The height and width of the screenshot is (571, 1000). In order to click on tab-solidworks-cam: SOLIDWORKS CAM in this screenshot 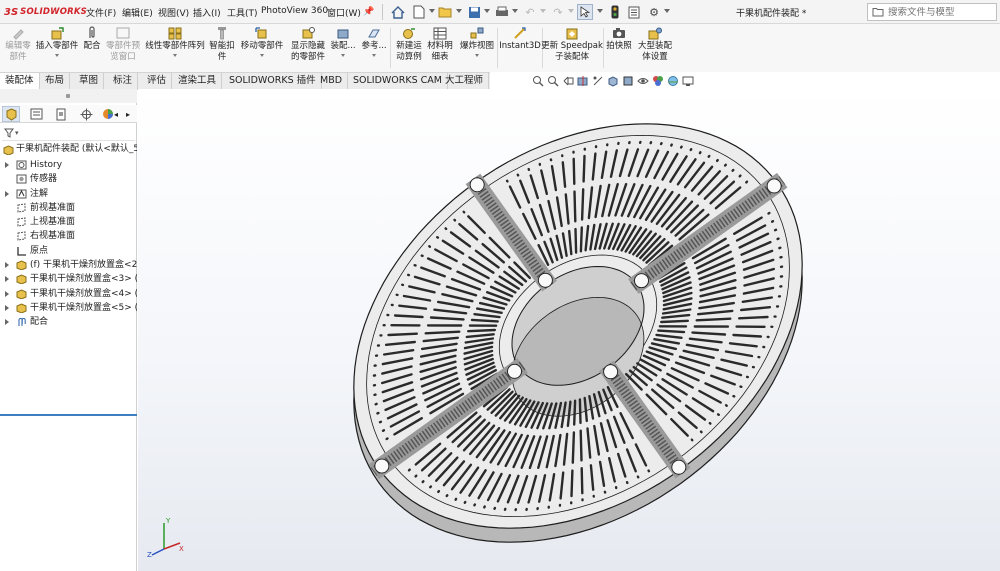, I will do `click(398, 81)`.